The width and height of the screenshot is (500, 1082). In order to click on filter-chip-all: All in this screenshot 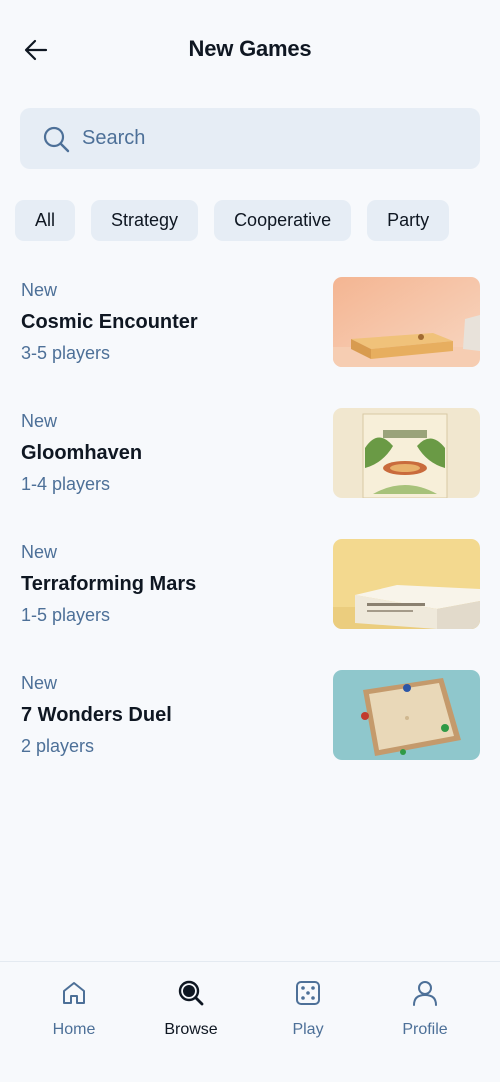, I will do `click(45, 220)`.